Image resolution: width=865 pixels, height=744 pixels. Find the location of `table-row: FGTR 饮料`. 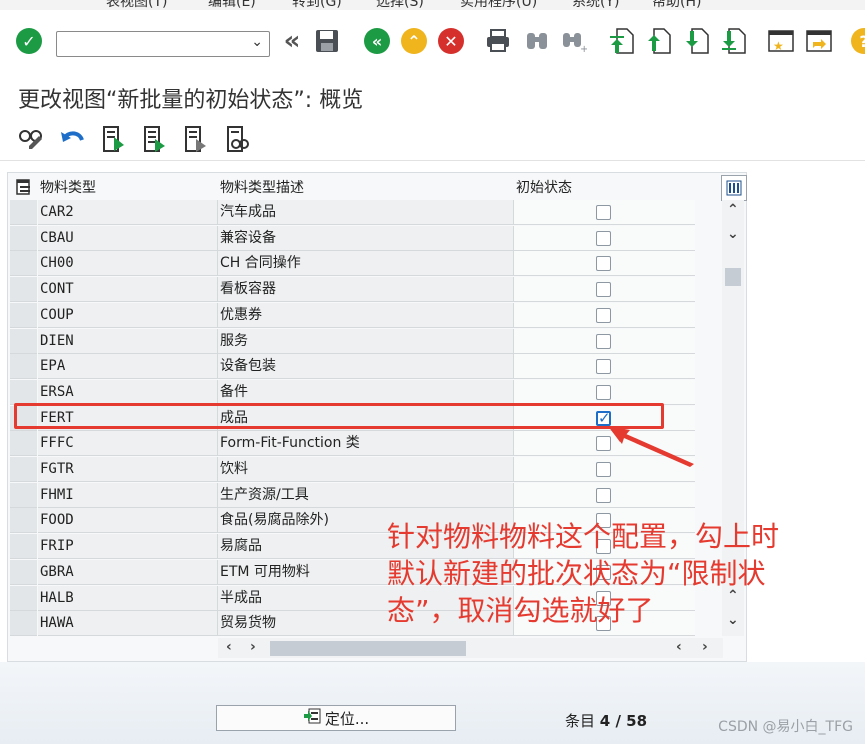

table-row: FGTR 饮料 is located at coordinates (352, 469).